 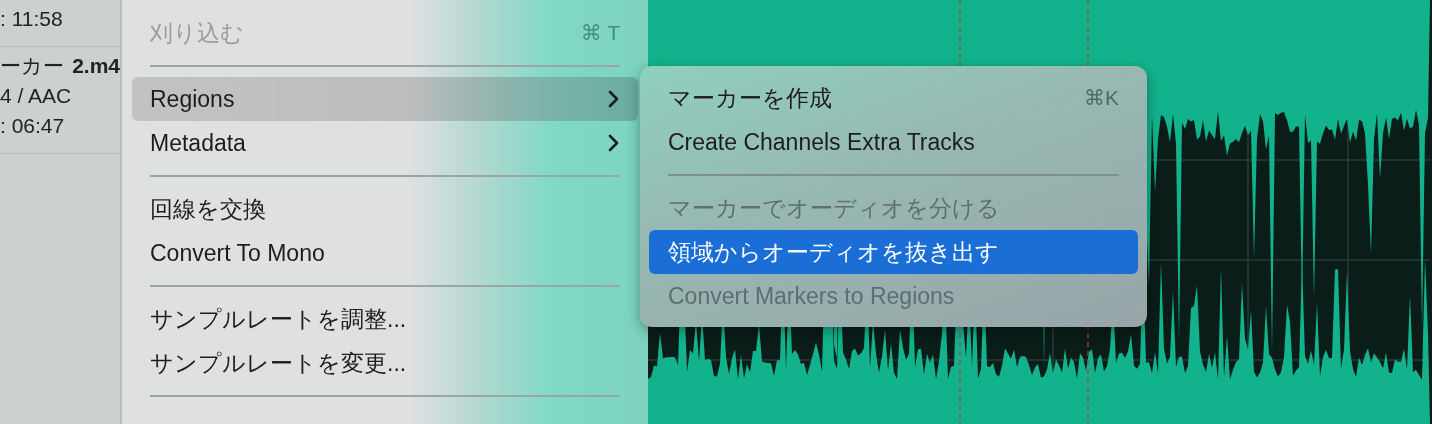 What do you see at coordinates (811, 296) in the screenshot?
I see `menu-item-label: Convert Markers to Regions` at bounding box center [811, 296].